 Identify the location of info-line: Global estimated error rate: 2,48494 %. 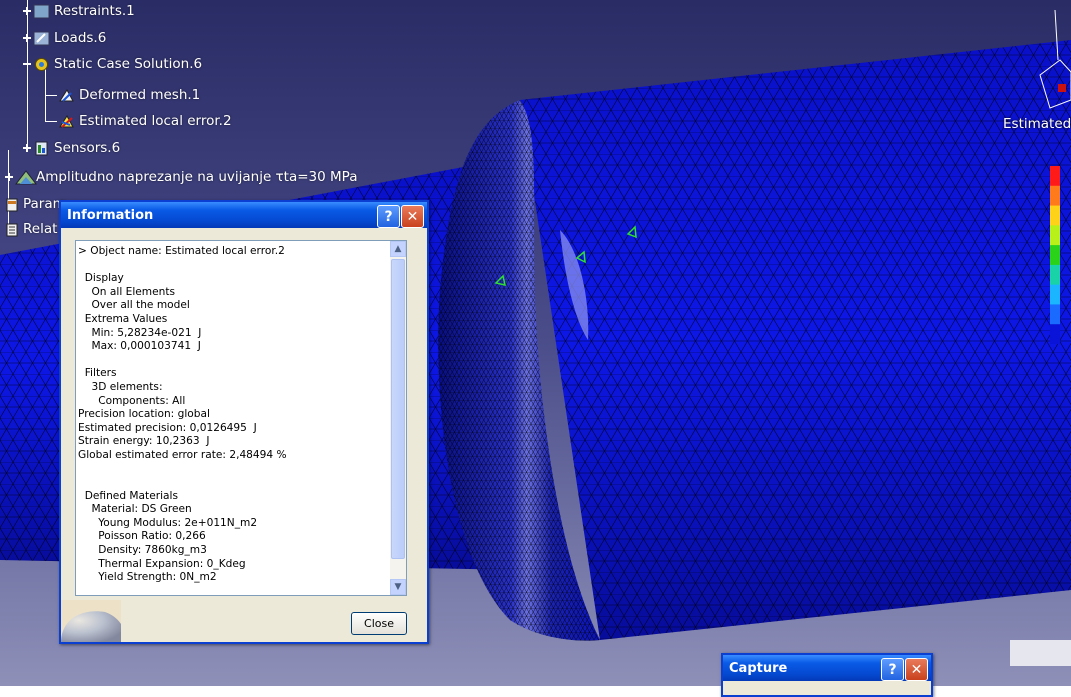
(182, 454).